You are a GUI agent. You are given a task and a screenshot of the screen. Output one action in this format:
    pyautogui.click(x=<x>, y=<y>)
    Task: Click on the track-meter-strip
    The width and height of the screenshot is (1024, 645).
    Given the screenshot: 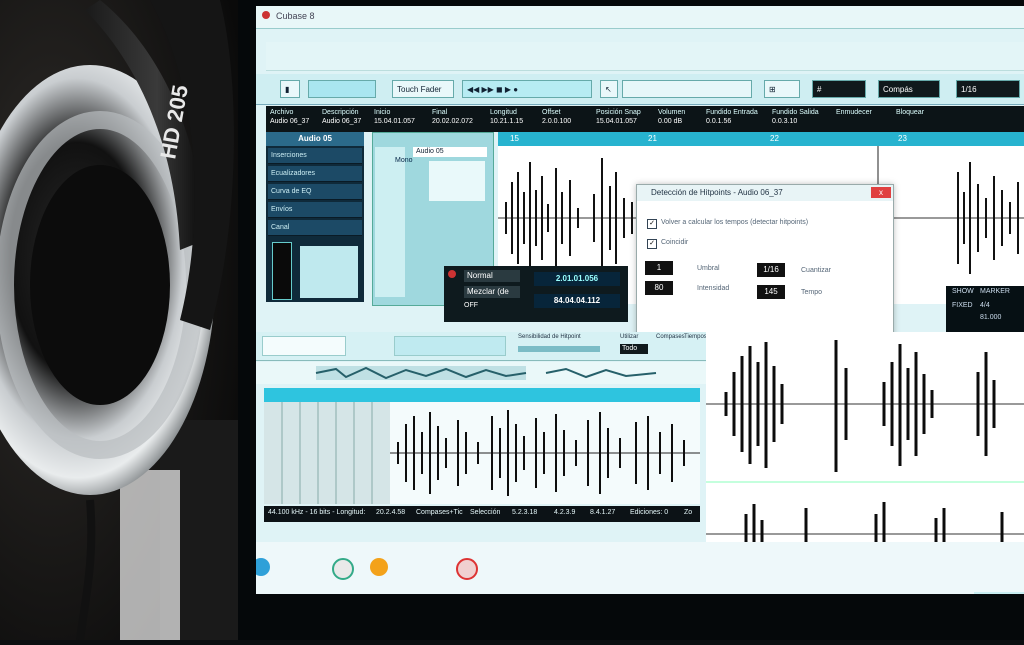 What is the action you would take?
    pyautogui.click(x=390, y=222)
    